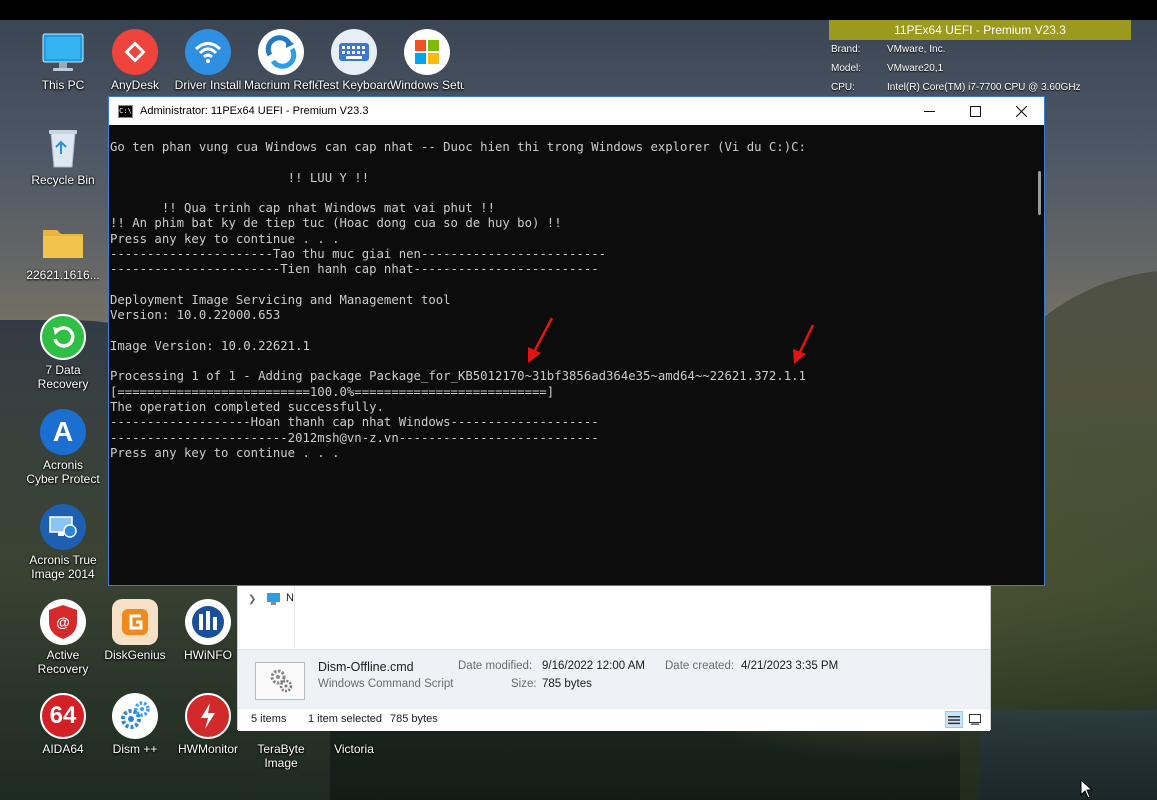  What do you see at coordinates (1087, 789) in the screenshot?
I see `mouse-cursor-icon` at bounding box center [1087, 789].